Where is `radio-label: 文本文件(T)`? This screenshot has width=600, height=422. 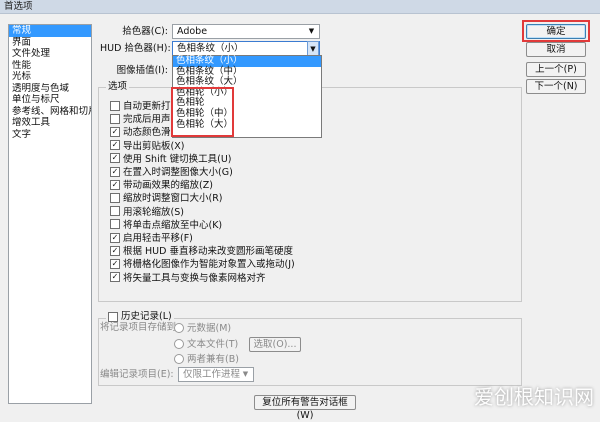 radio-label: 文本文件(T) is located at coordinates (213, 344).